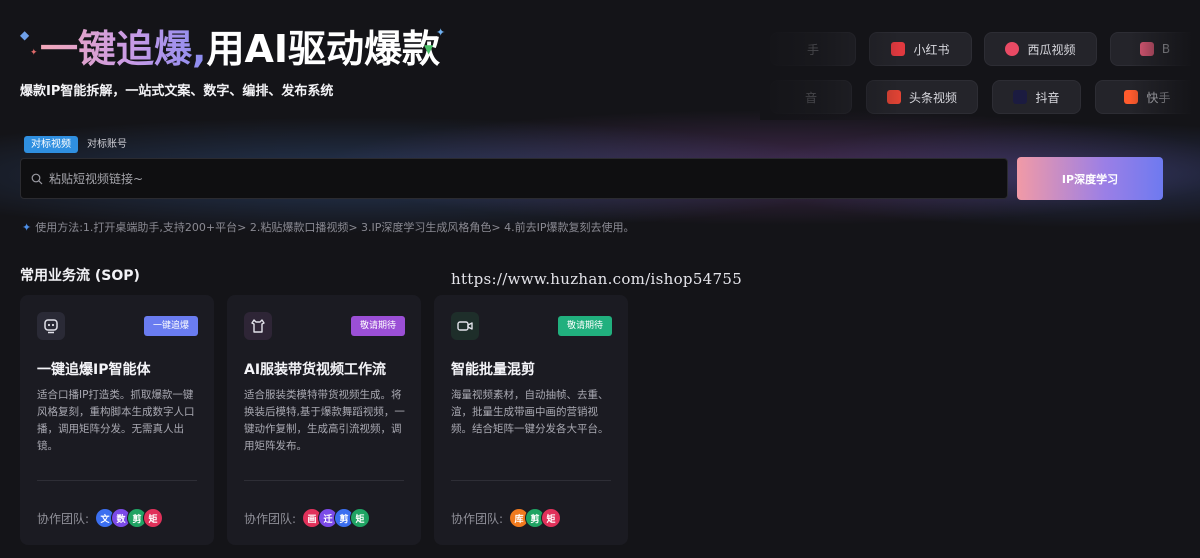  I want to click on platform-label: 西瓜视频, so click(1051, 49).